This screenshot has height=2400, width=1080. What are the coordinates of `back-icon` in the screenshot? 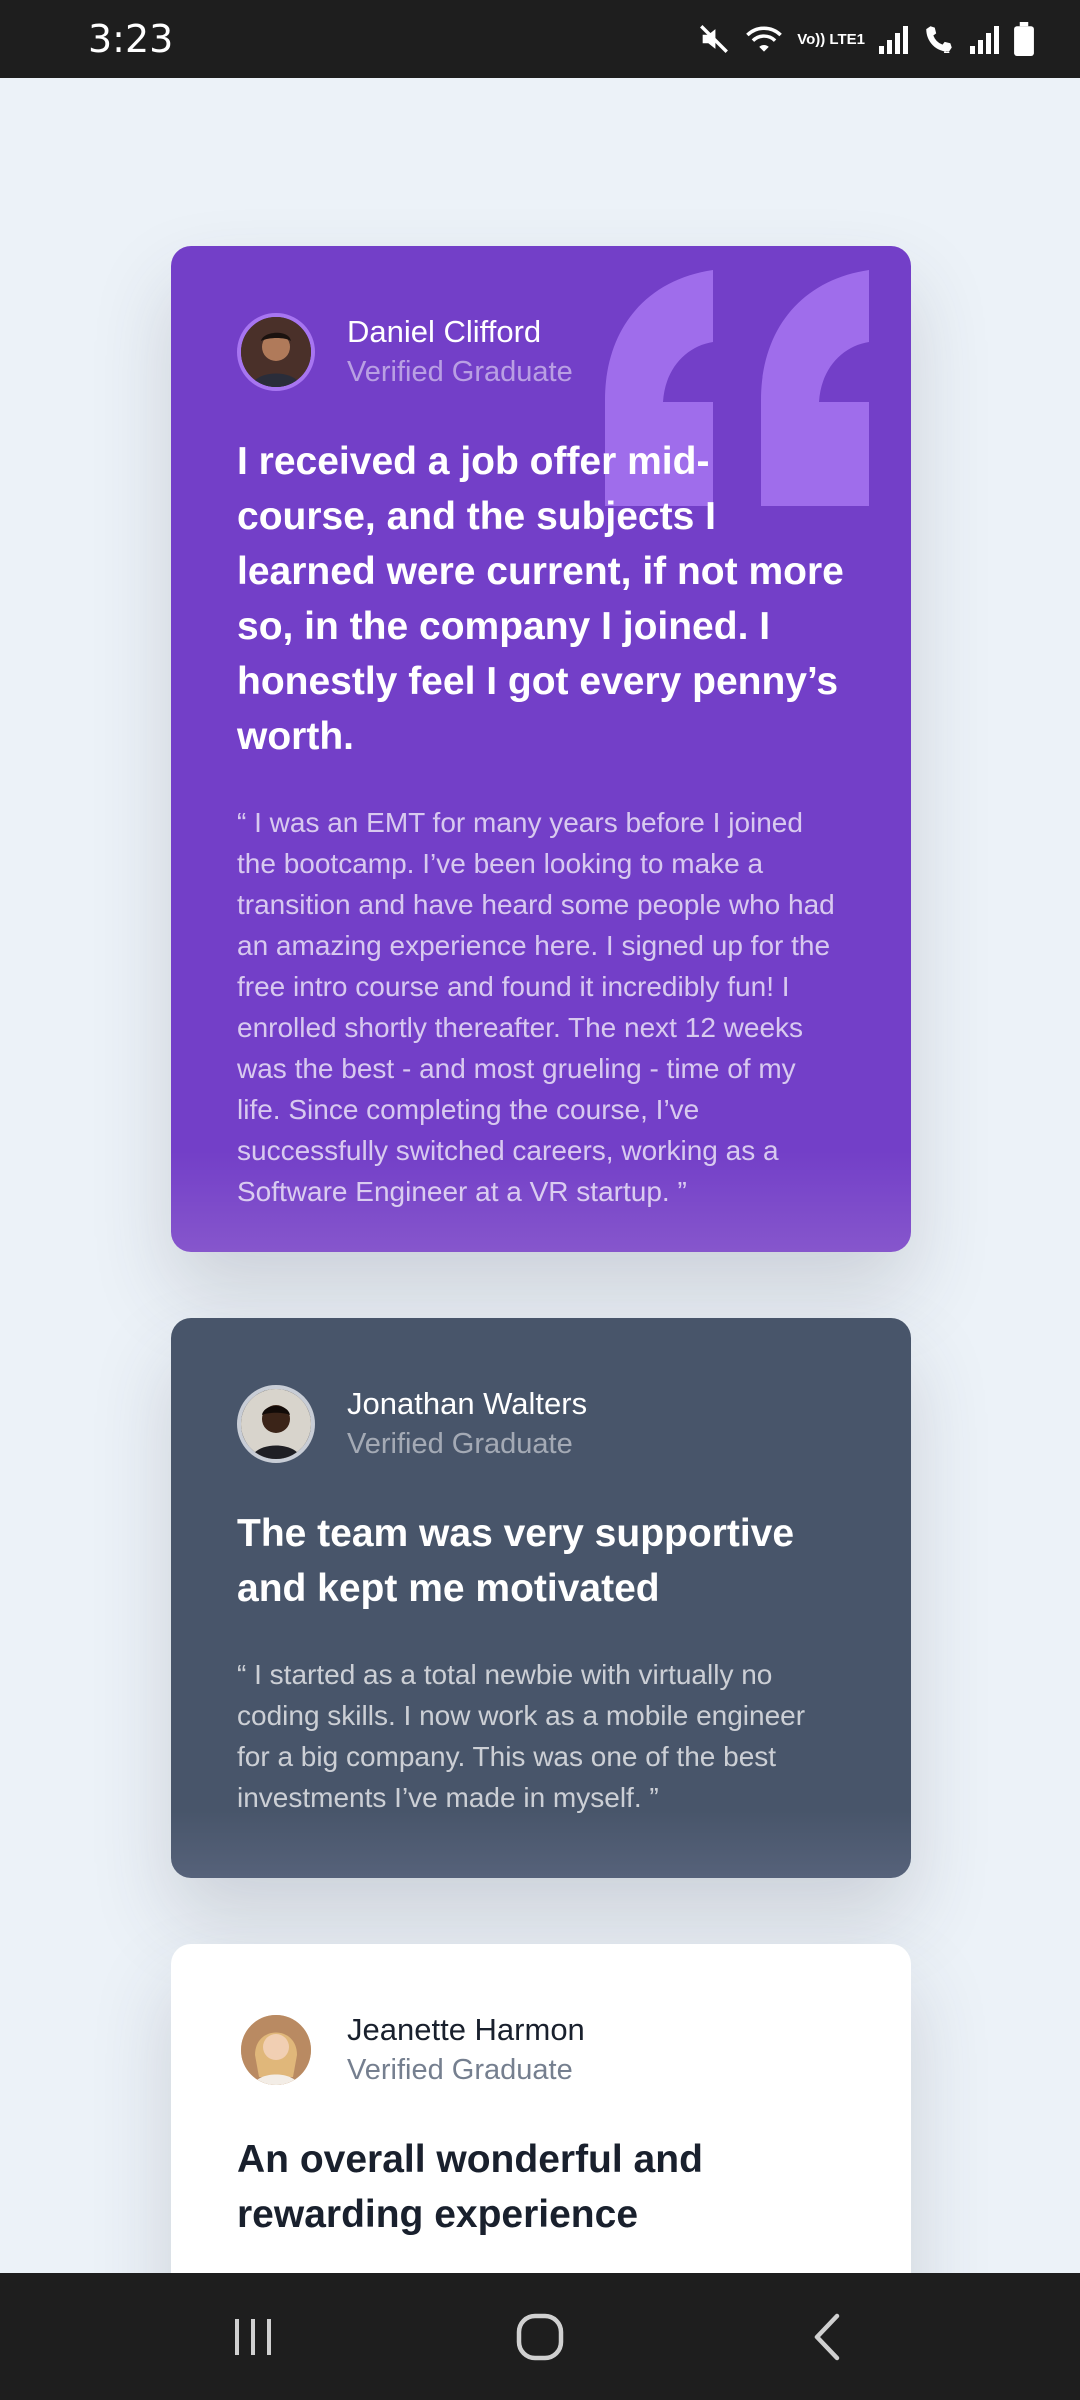 It's located at (827, 2337).